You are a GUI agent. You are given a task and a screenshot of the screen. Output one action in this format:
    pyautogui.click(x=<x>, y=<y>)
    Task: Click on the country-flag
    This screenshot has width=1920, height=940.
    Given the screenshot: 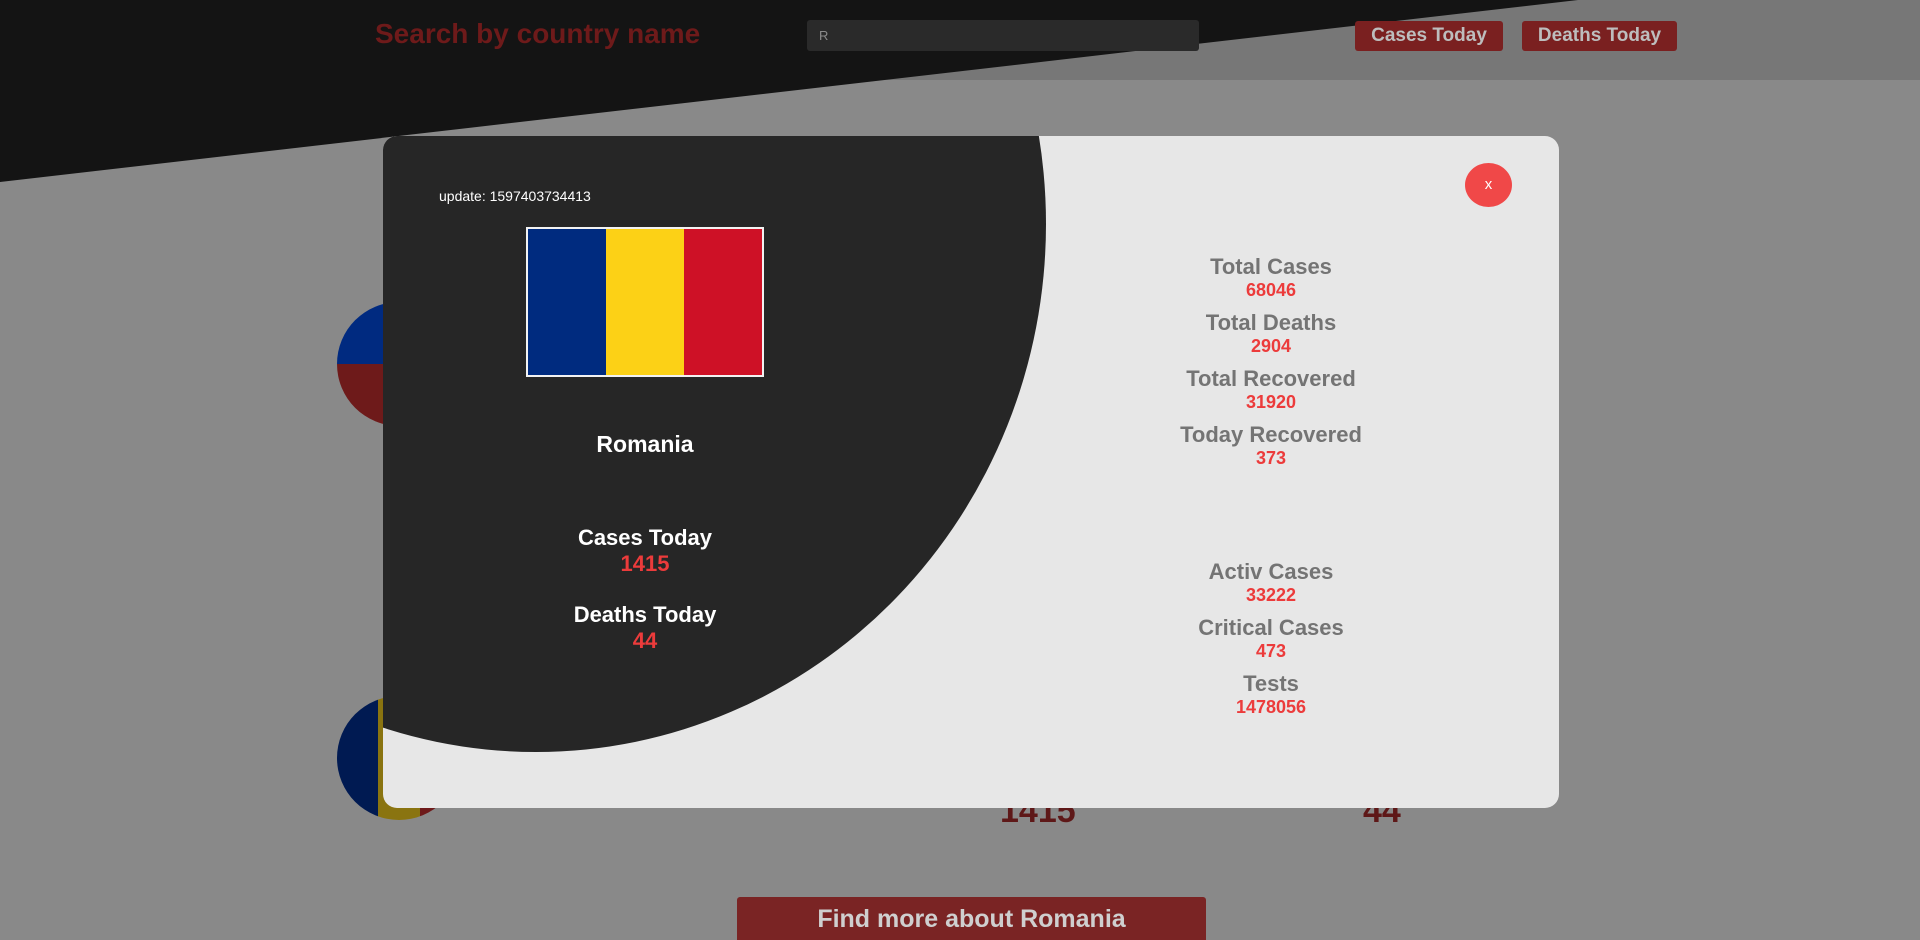 What is the action you would take?
    pyautogui.click(x=645, y=302)
    